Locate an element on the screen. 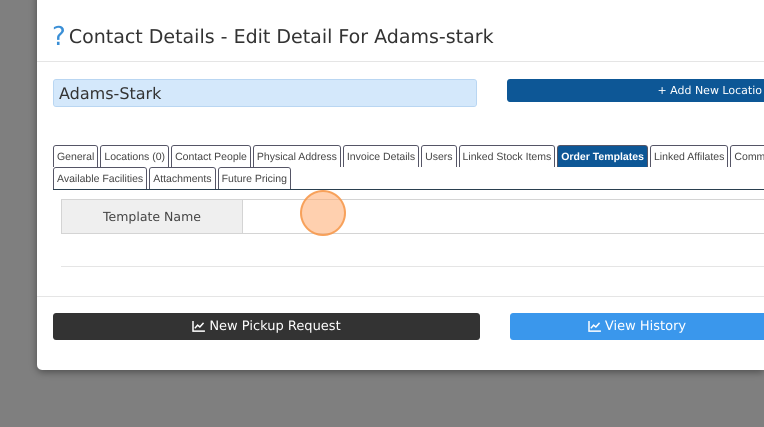  tab: Invoice Details is located at coordinates (381, 156).